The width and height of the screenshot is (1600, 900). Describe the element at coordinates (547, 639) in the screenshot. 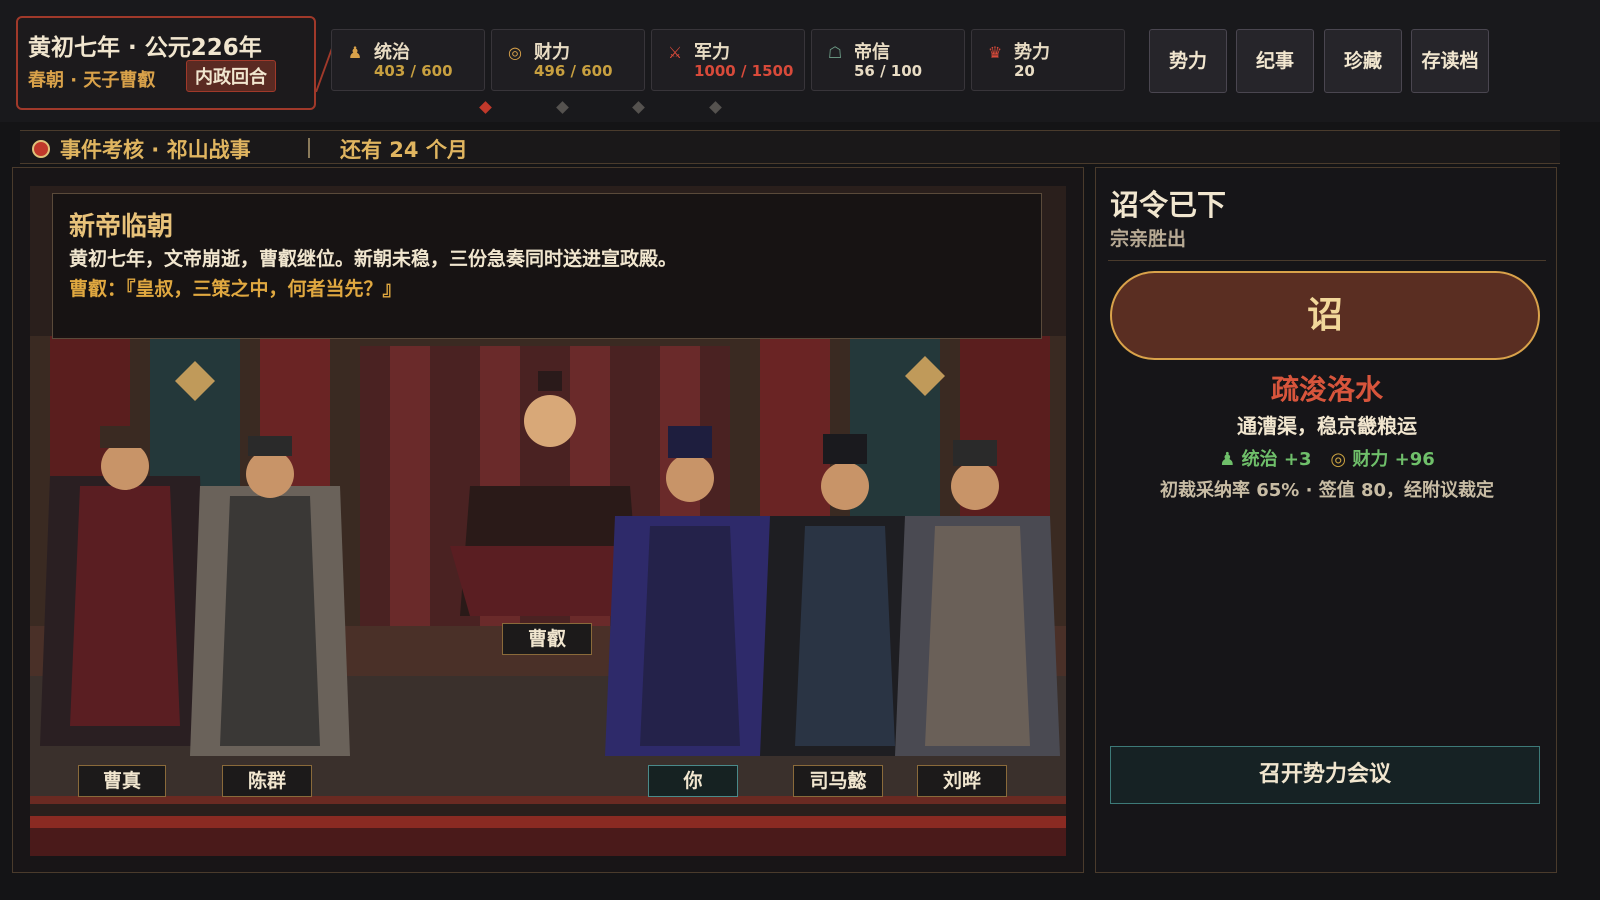

I see `character-emperor: 曹叡` at that location.